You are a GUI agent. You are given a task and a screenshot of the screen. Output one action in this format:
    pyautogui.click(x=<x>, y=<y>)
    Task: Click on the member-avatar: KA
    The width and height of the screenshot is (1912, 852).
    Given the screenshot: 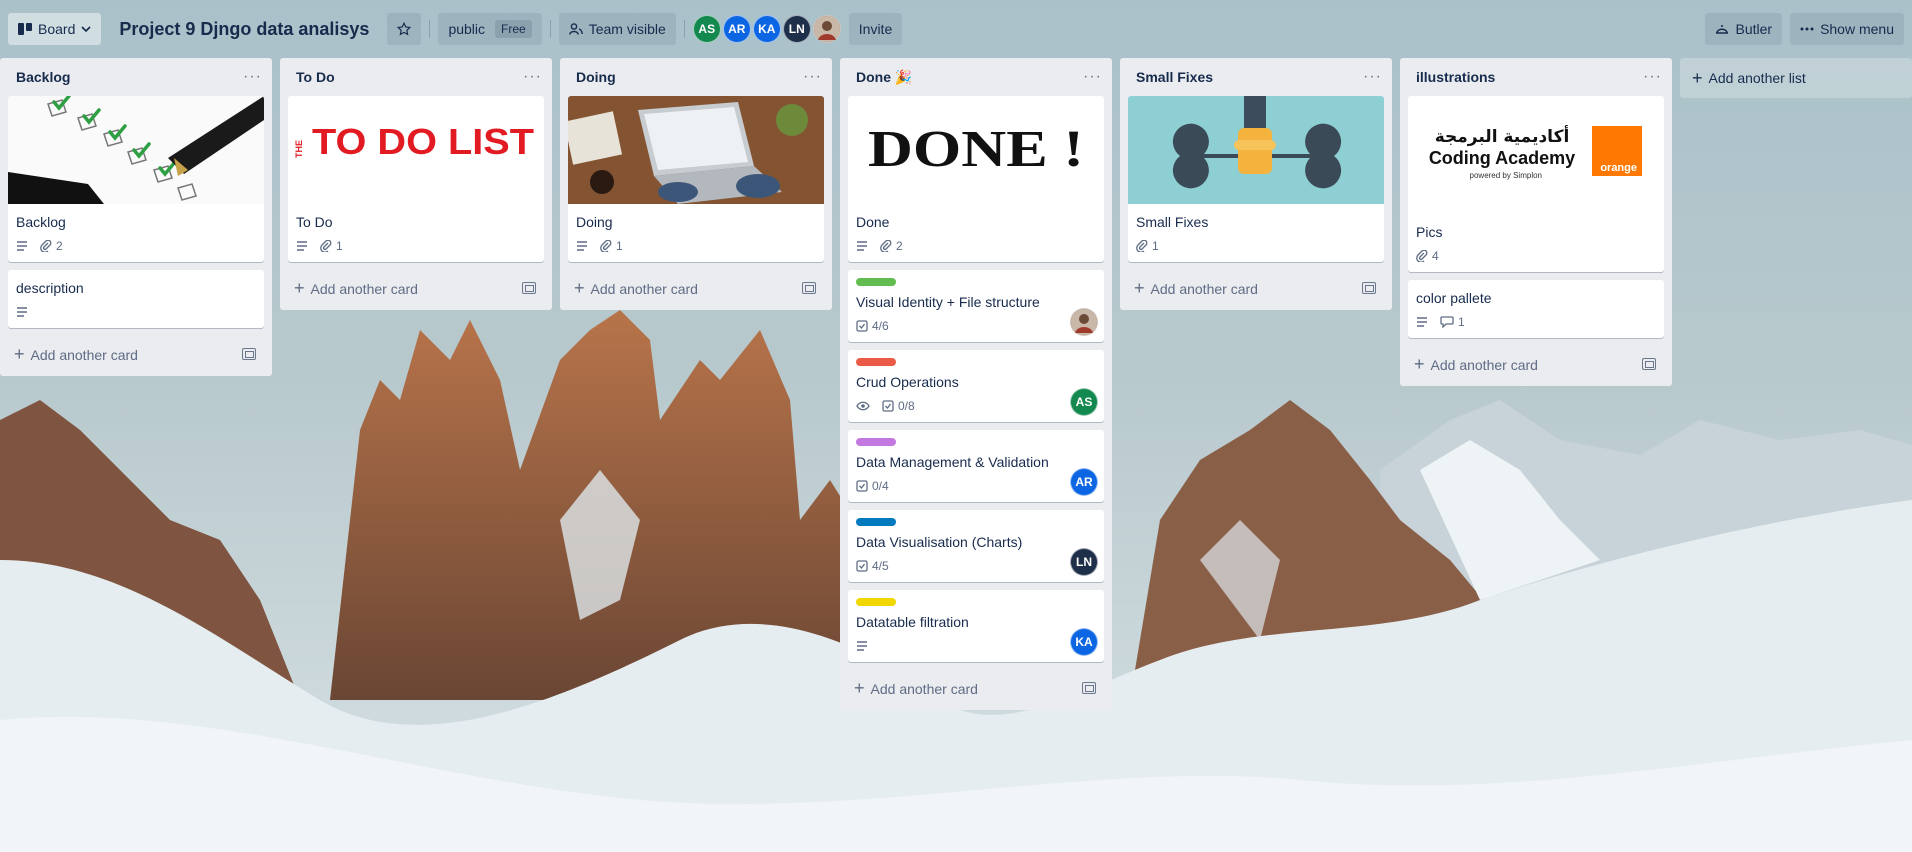 What is the action you would take?
    pyautogui.click(x=766, y=29)
    